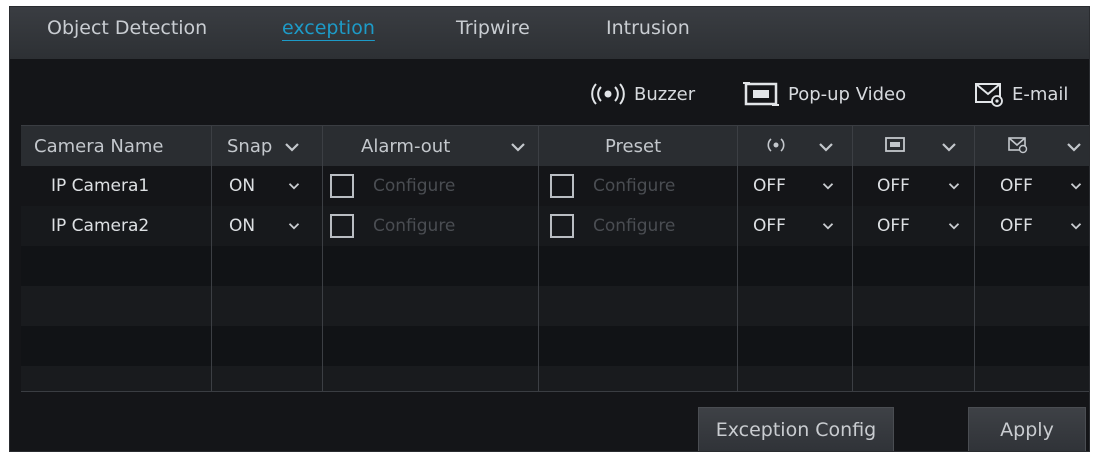  Describe the element at coordinates (518, 147) in the screenshot. I see `alarm-out-chevron-down-icon` at that location.